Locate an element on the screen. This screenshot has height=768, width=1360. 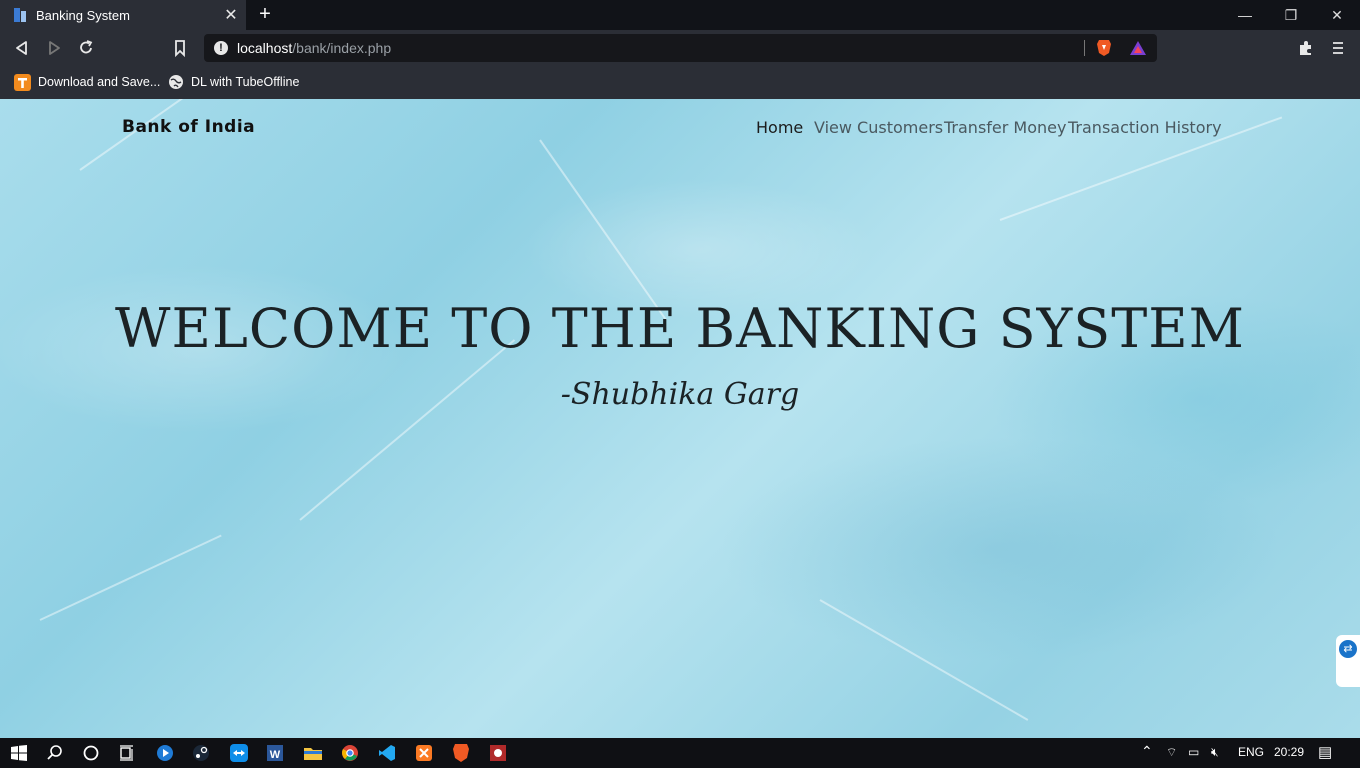
site-info-icon: ! is located at coordinates (221, 48).